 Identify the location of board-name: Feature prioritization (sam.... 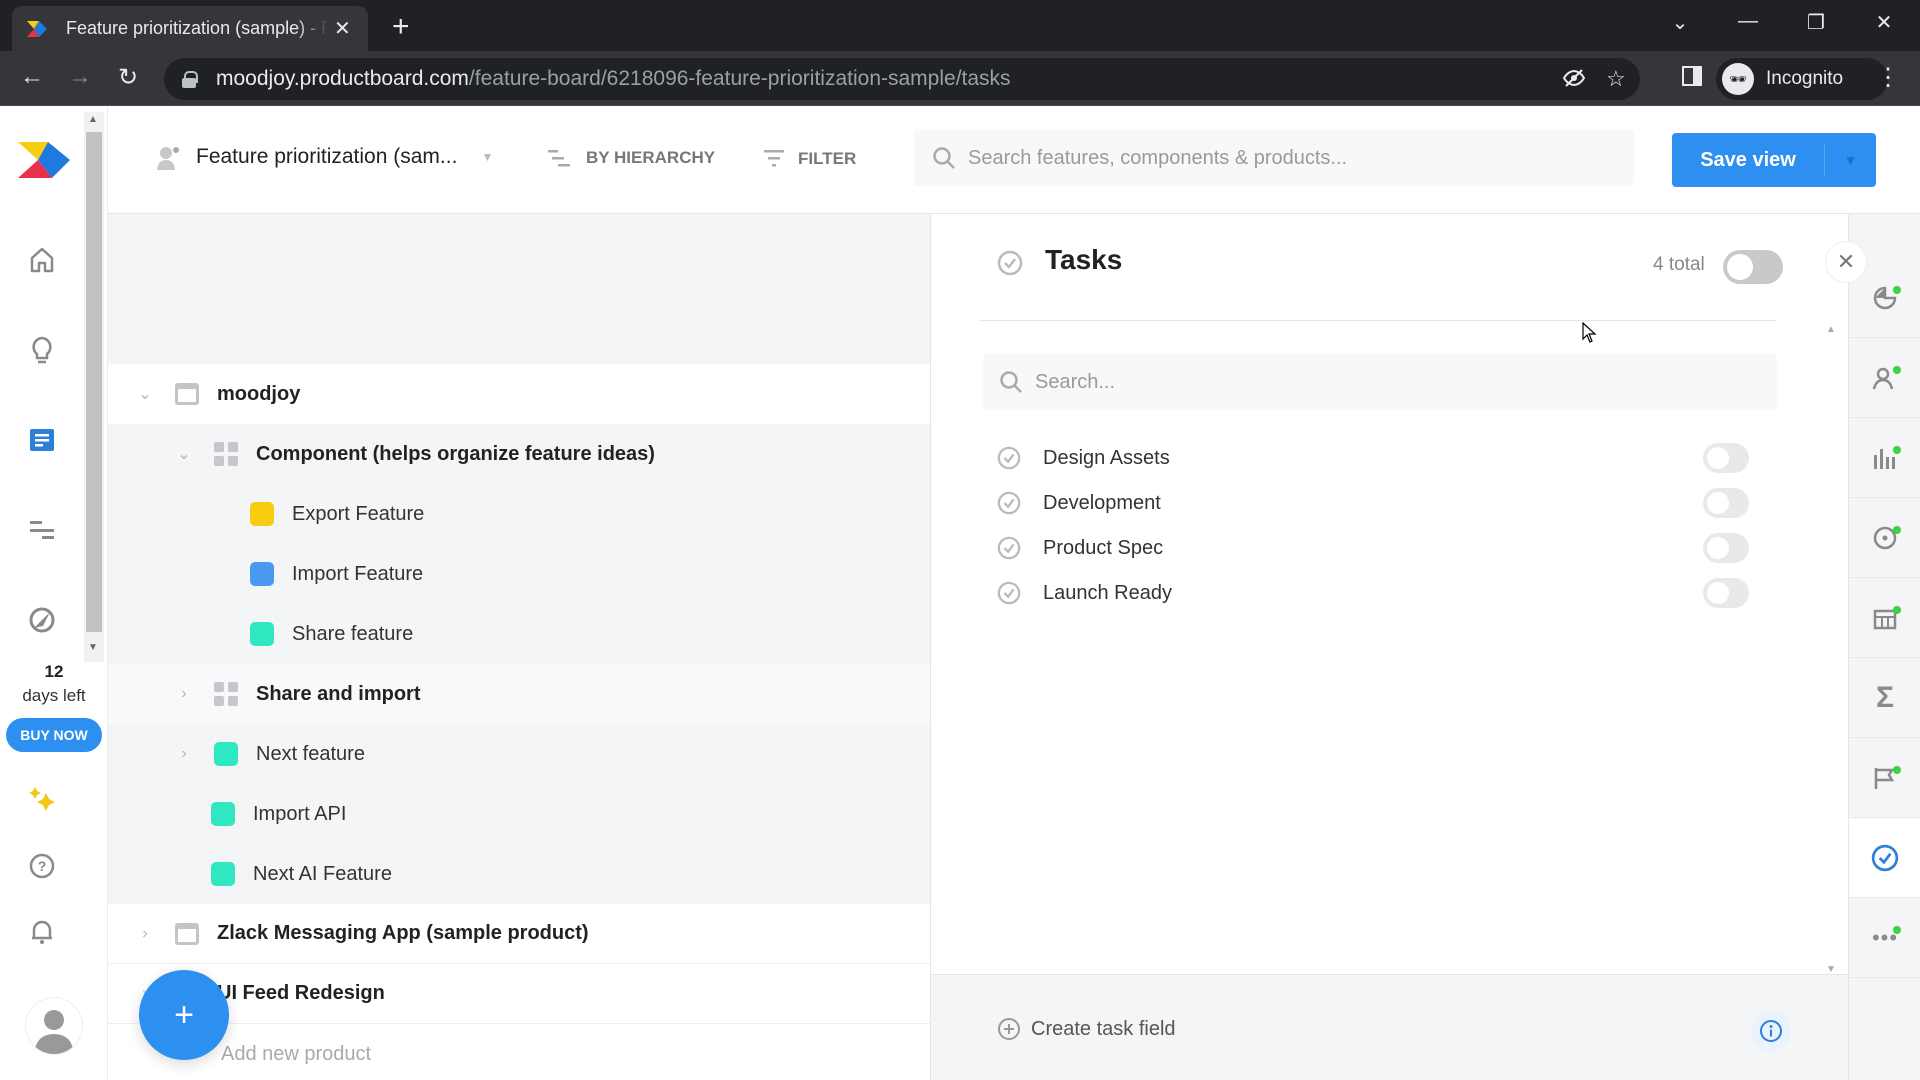
(327, 156).